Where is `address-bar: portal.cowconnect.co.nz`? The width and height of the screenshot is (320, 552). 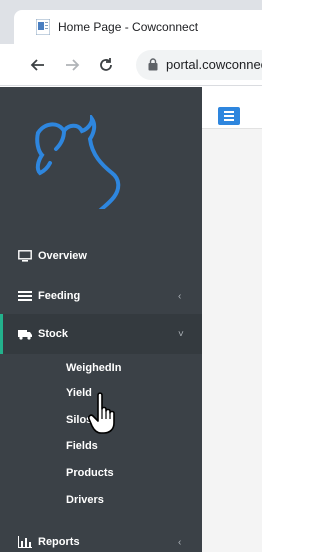
address-bar: portal.cowconnect.co.nz is located at coordinates (199, 65).